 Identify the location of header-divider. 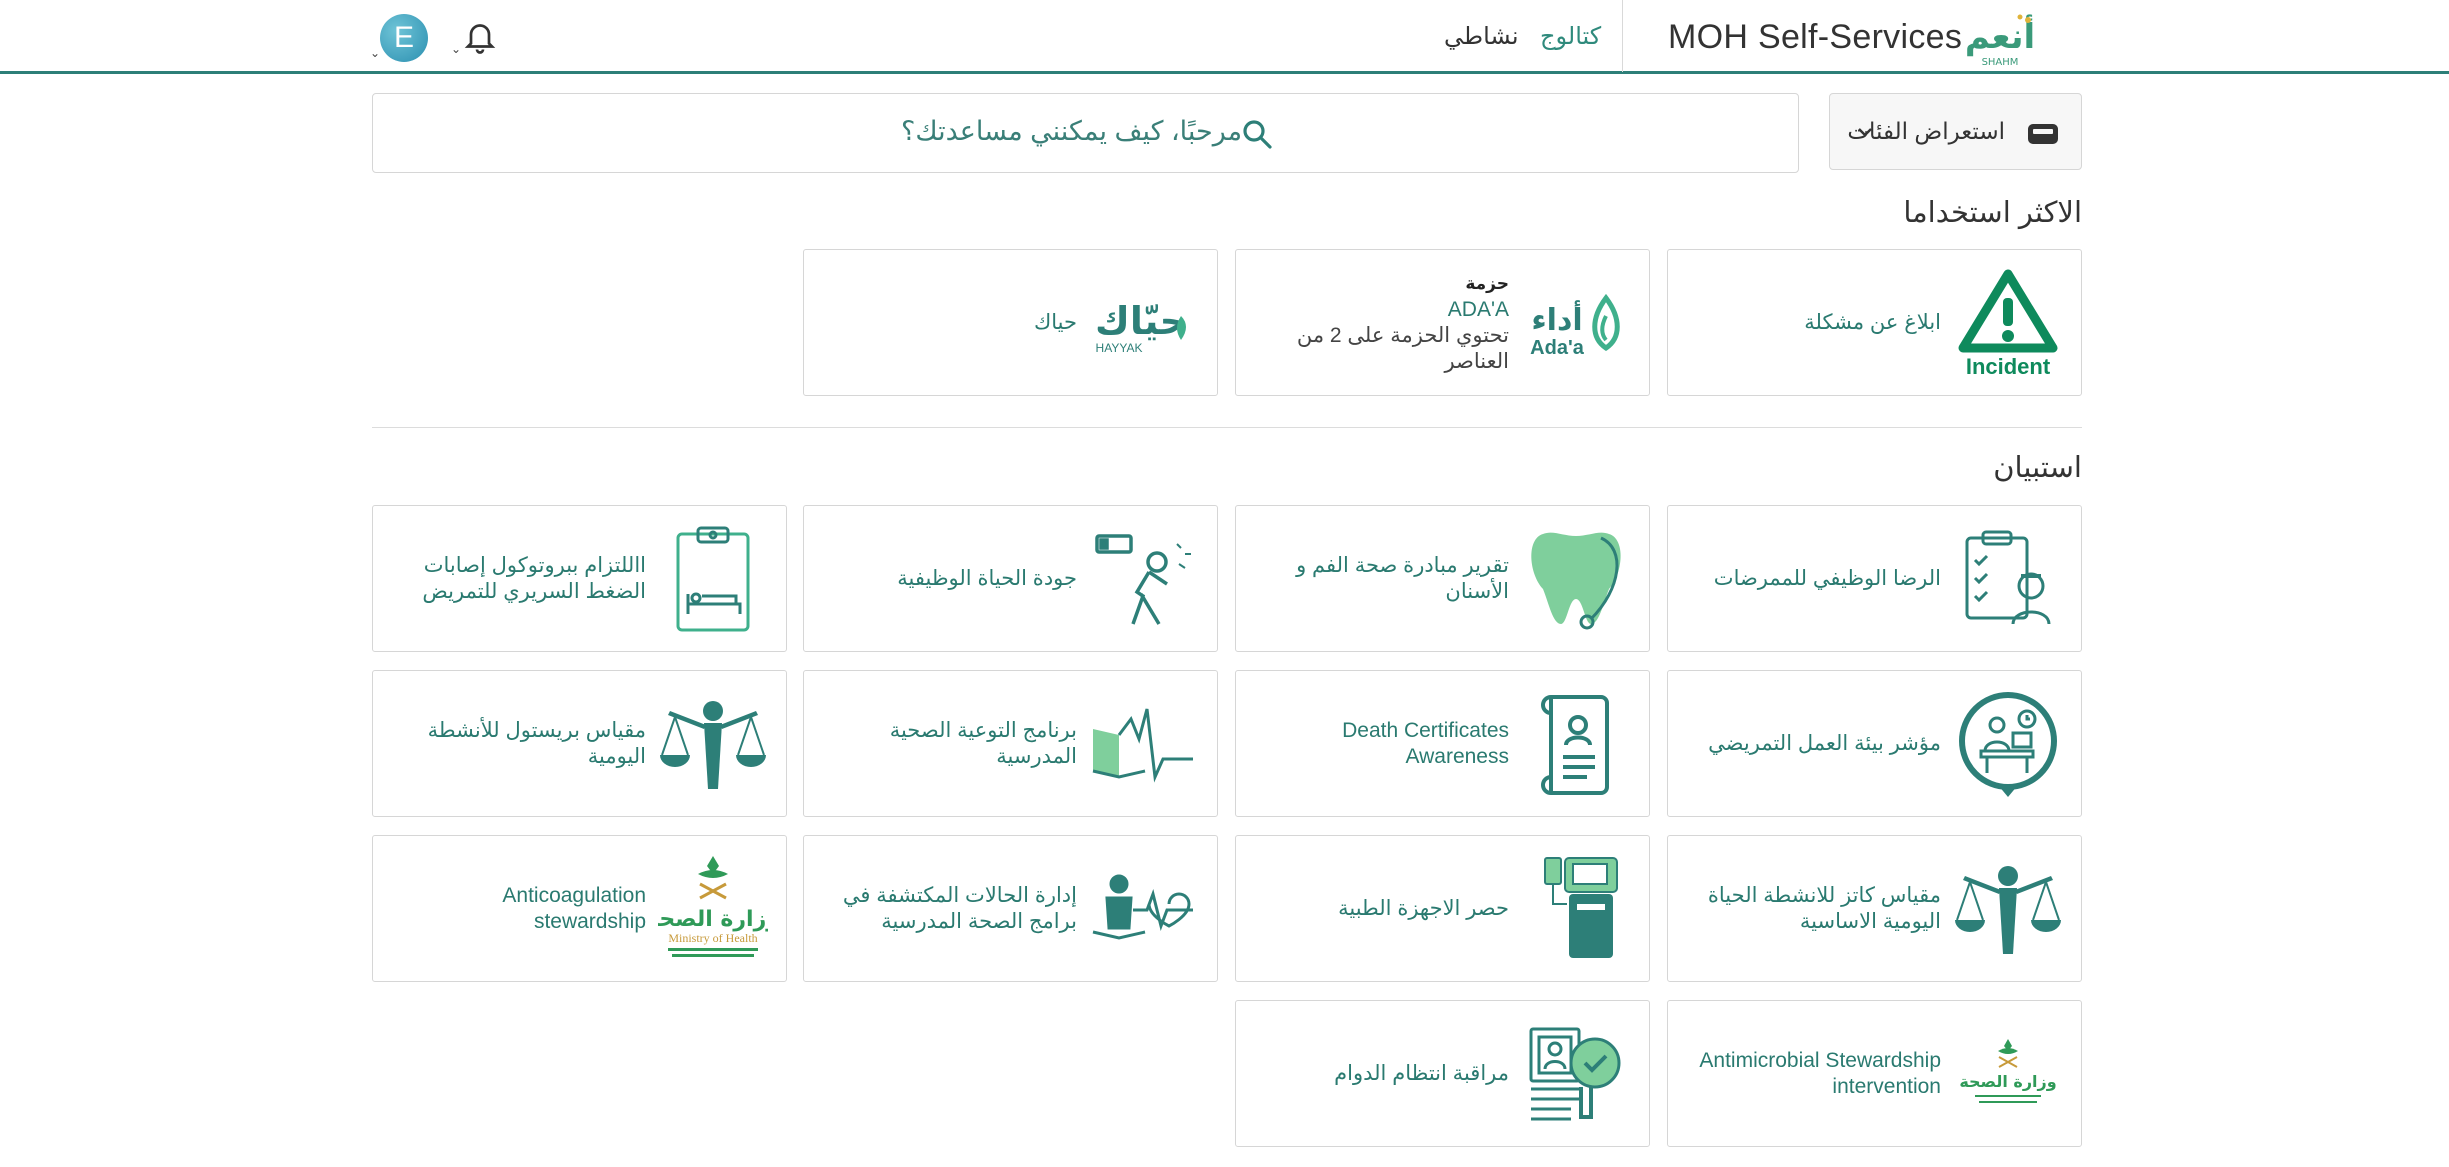
(1622, 36).